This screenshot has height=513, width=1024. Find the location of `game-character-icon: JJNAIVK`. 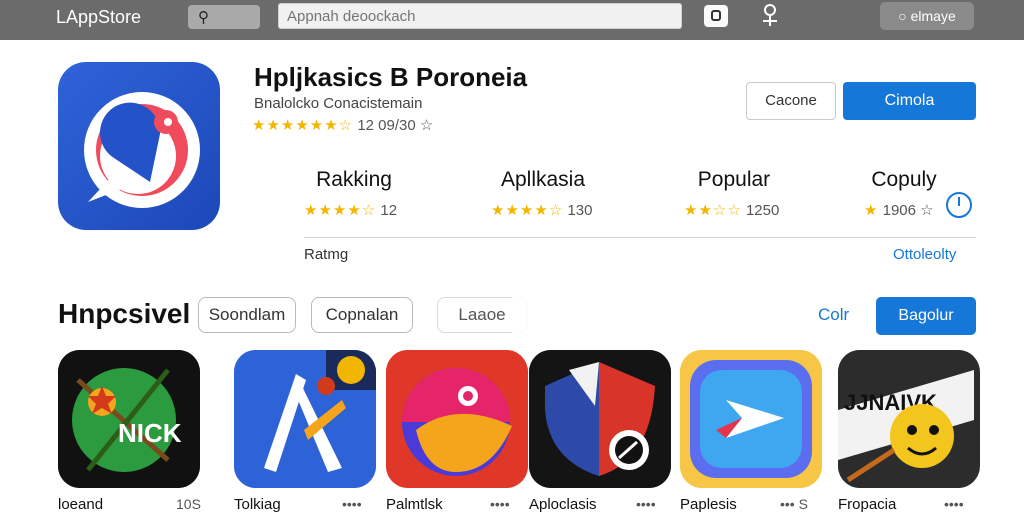

game-character-icon: JJNAIVK is located at coordinates (906, 419).